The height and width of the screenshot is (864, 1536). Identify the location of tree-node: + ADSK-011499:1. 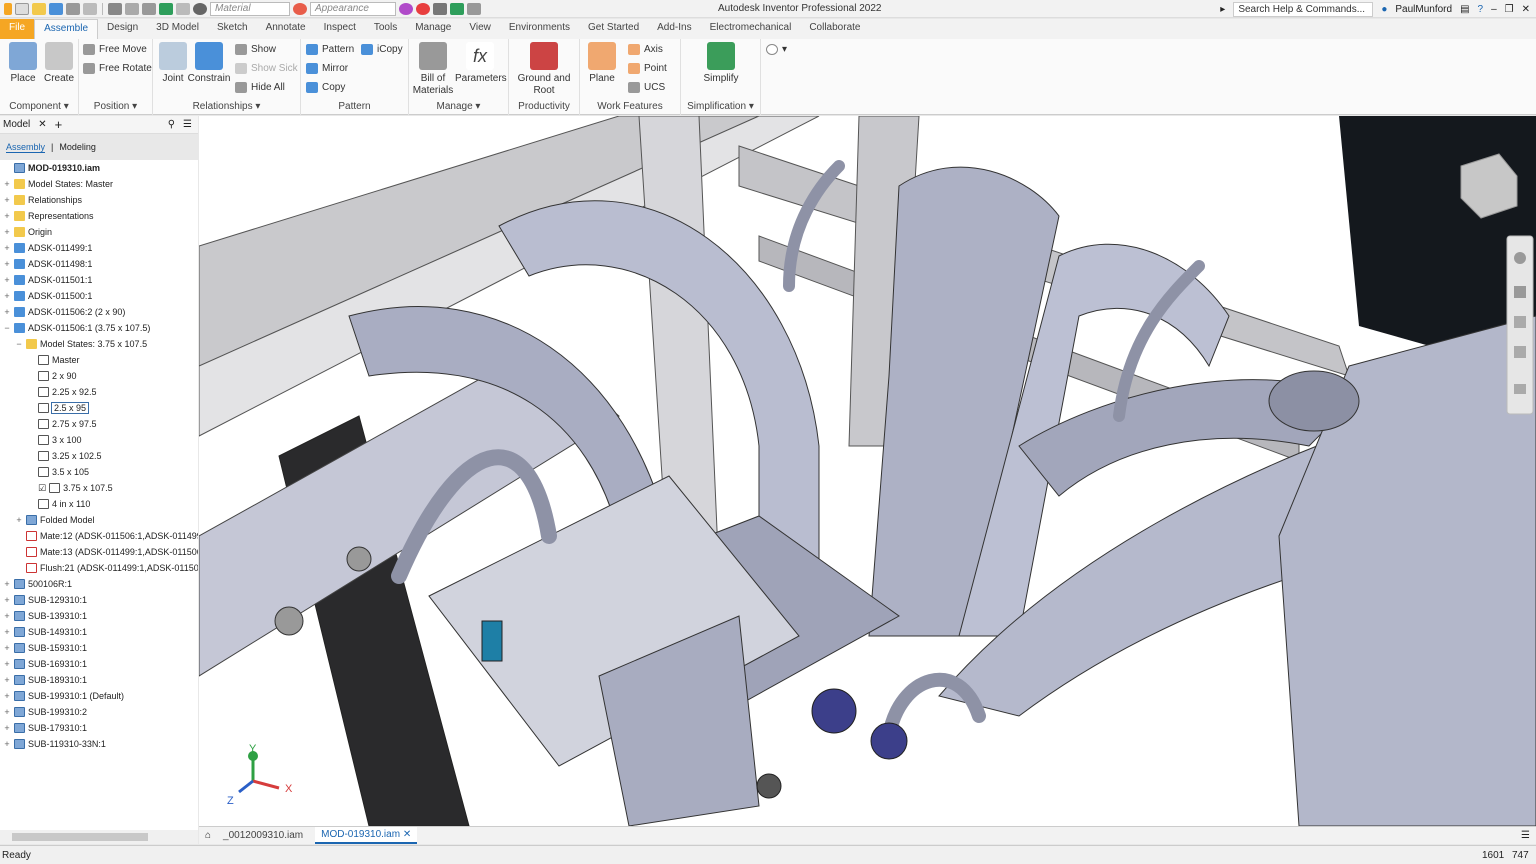
(47, 248).